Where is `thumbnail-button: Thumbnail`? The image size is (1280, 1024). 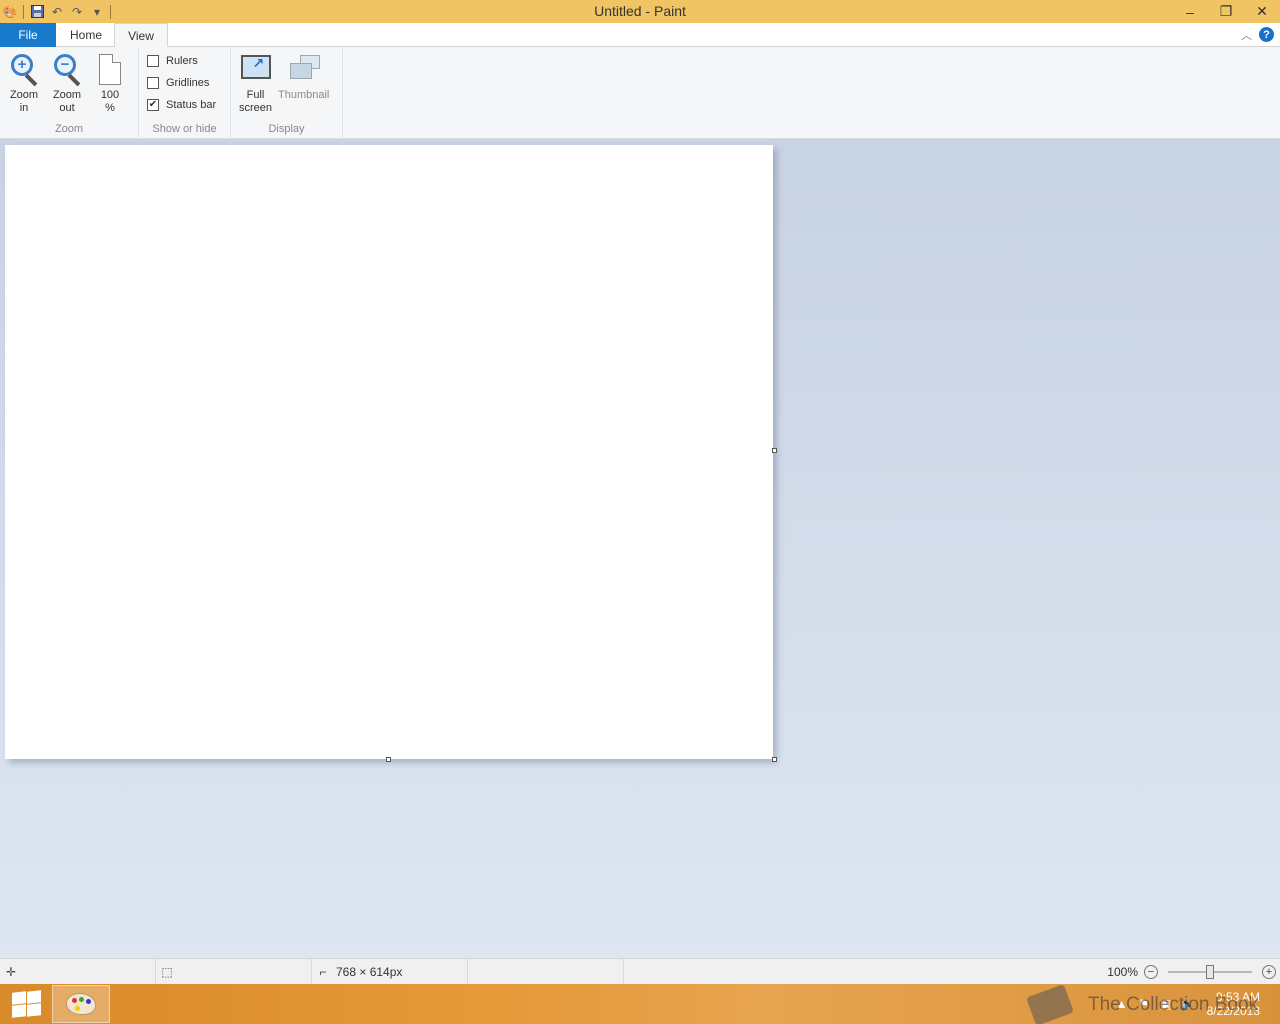
thumbnail-button: Thumbnail is located at coordinates (303, 77).